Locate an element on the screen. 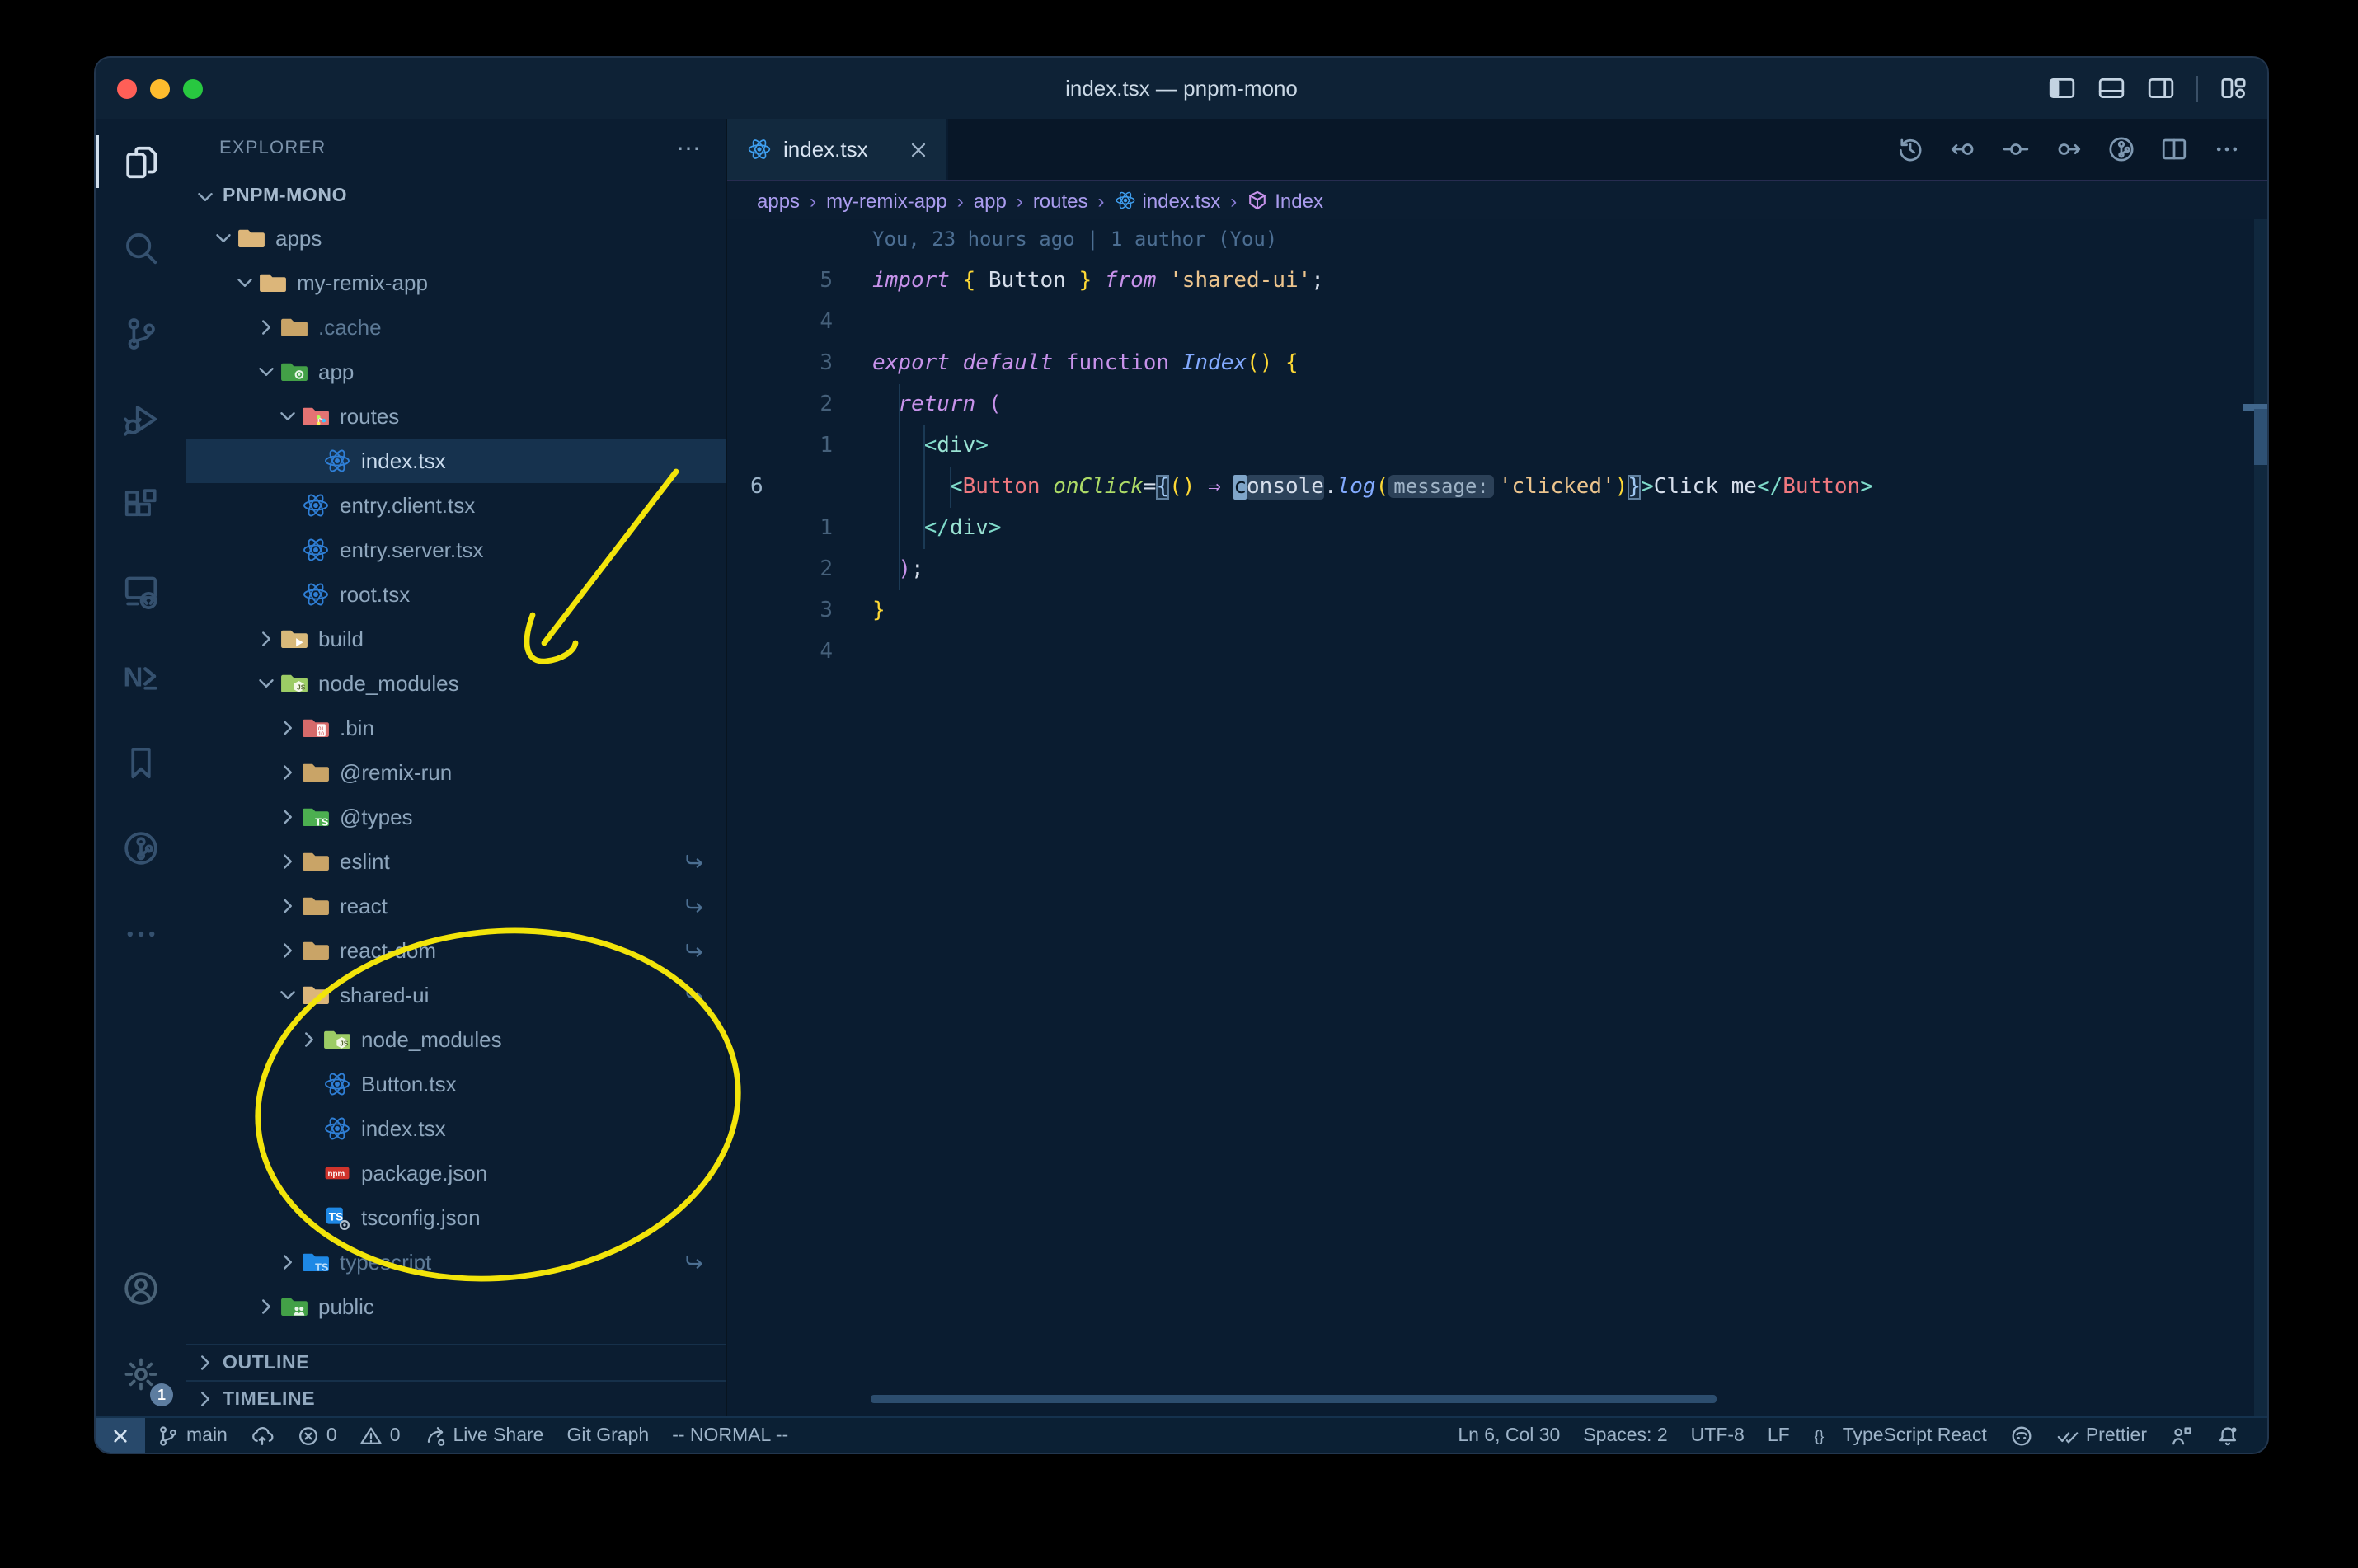 The width and height of the screenshot is (2358, 1568). layout-sidebar-left-icon is located at coordinates (2062, 88).